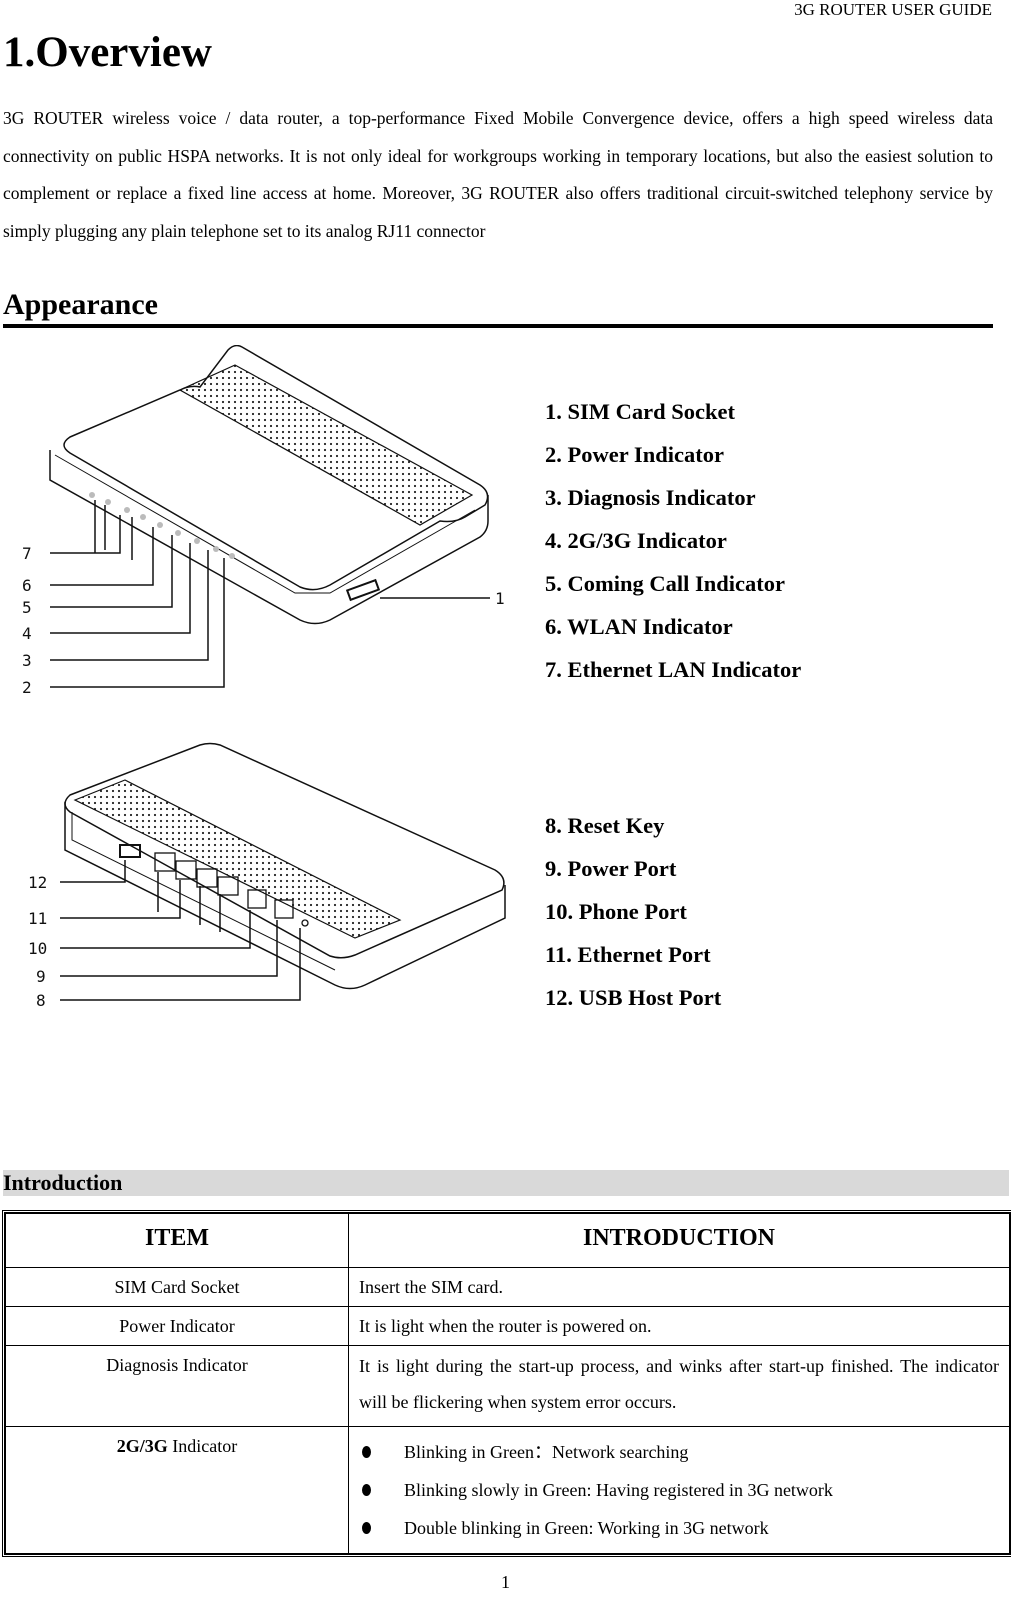  I want to click on legend-item: 6. WLAN Indicator, so click(639, 626).